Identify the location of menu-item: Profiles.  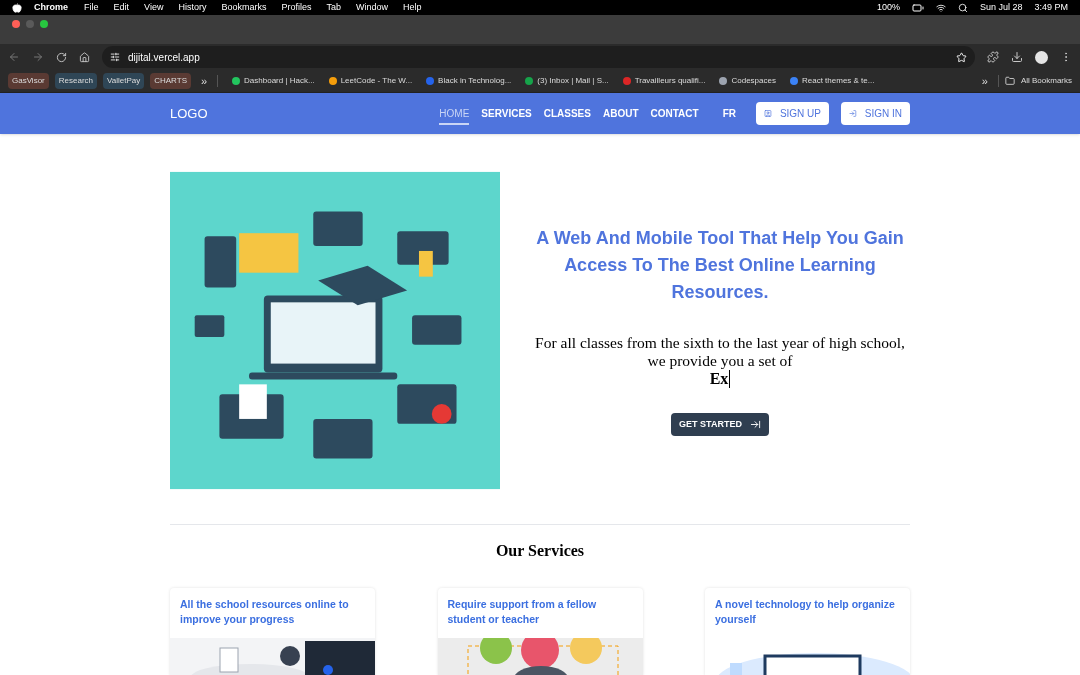
(296, 7).